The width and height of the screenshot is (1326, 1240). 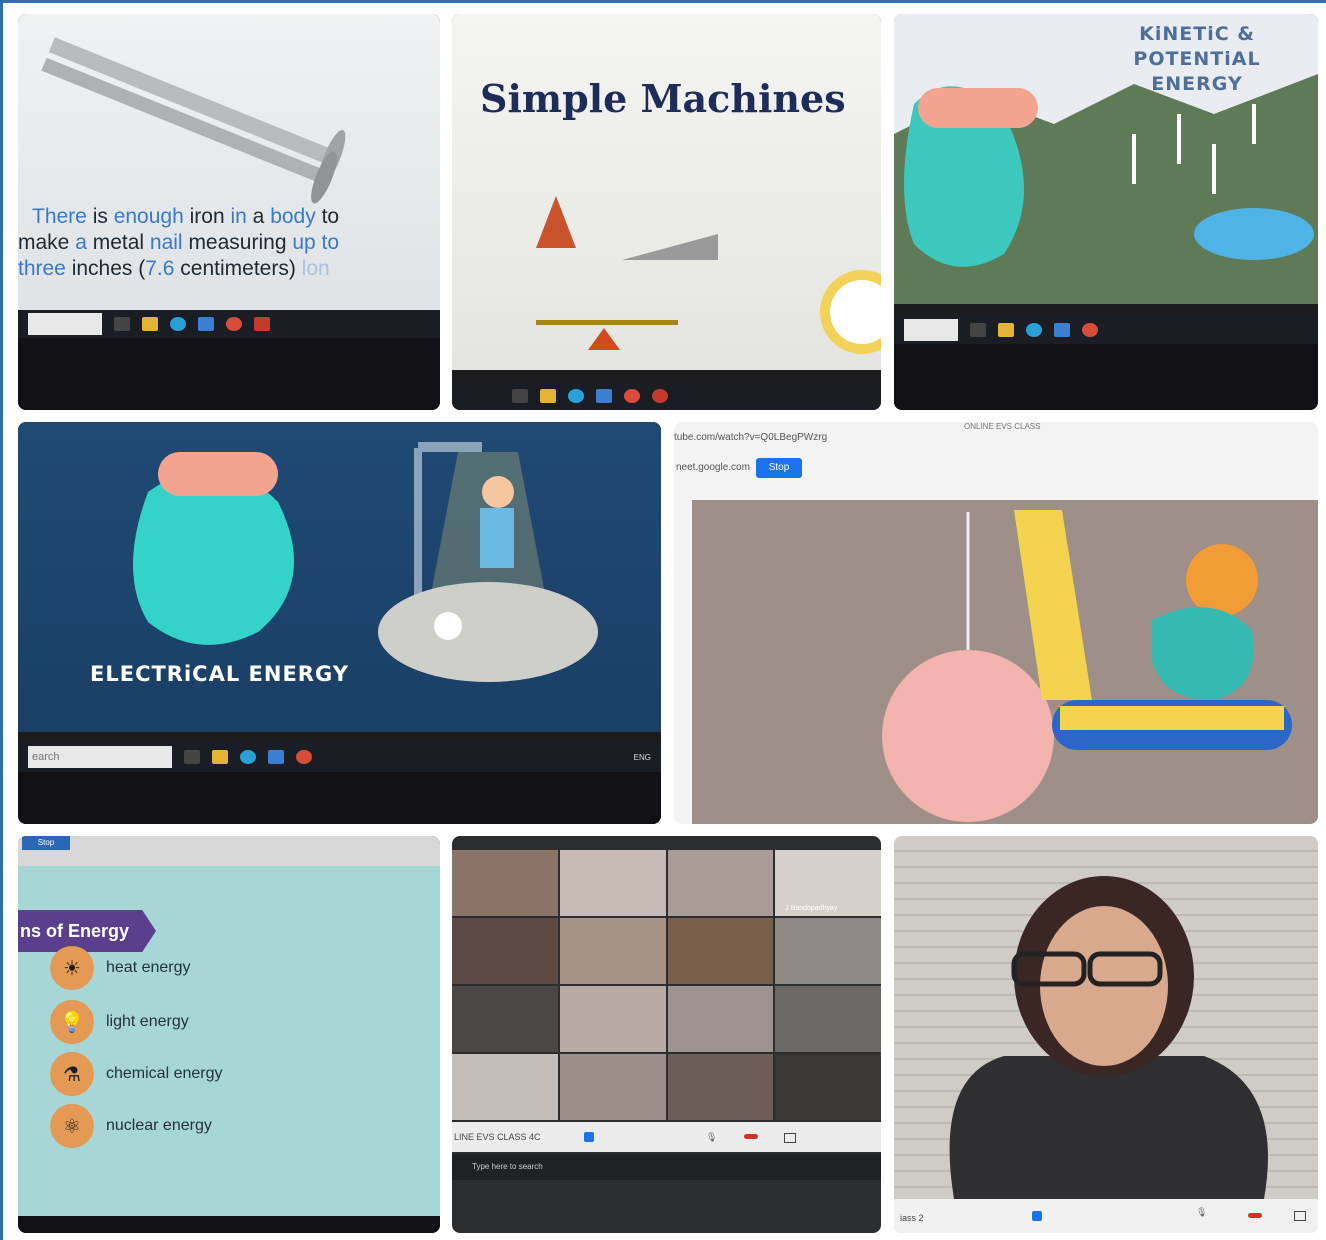 What do you see at coordinates (750, 437) in the screenshot?
I see `browser-url: tube.com/watch?v=Q0LBegPWzrg` at bounding box center [750, 437].